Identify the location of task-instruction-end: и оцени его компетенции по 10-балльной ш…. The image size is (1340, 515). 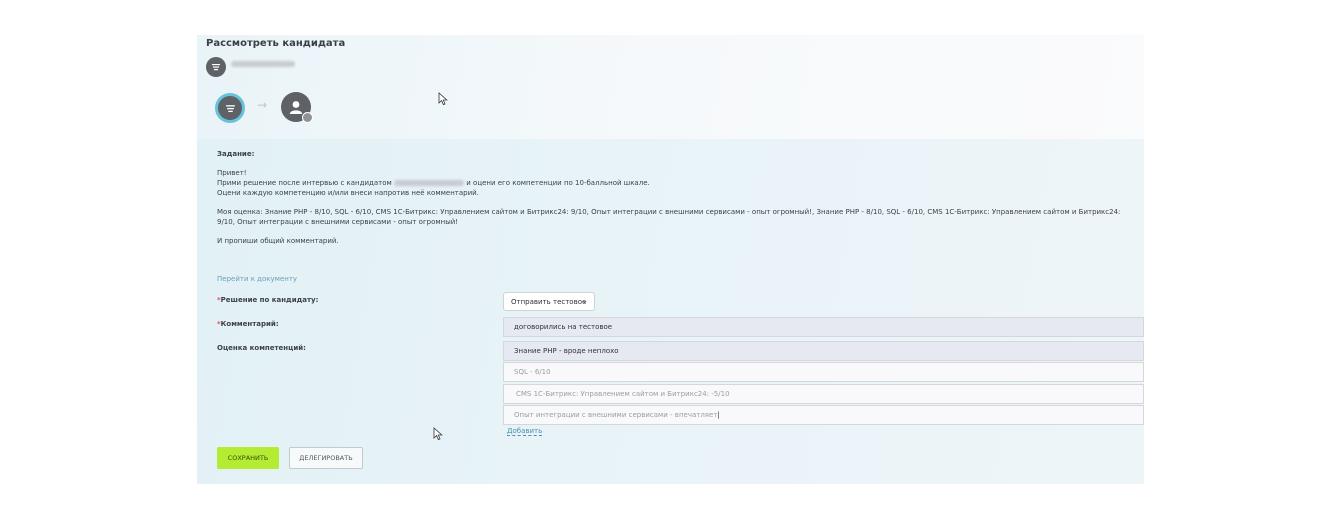
(558, 183).